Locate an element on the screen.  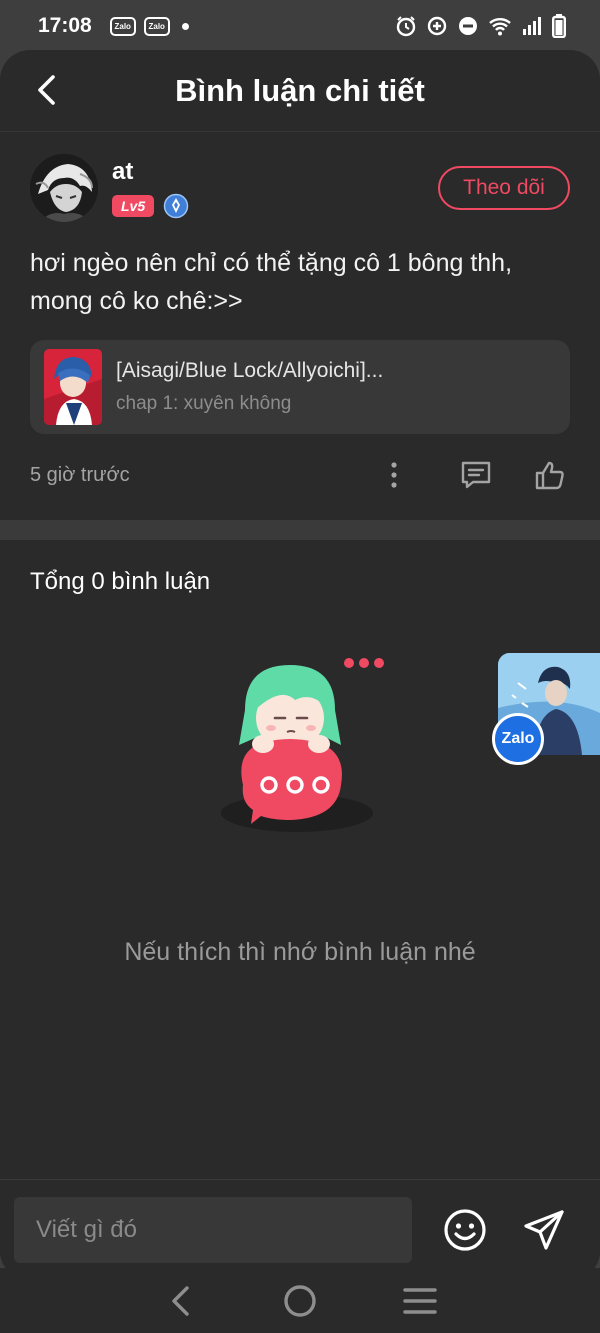
more-vertical-icon is located at coordinates (394, 475).